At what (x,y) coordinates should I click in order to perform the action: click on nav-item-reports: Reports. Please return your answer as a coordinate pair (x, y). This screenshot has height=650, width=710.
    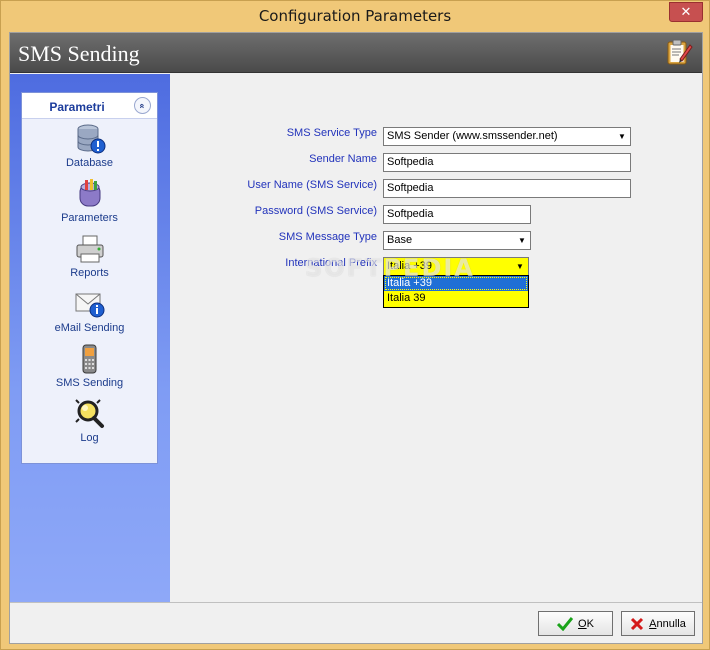
    Looking at the image, I should click on (89, 260).